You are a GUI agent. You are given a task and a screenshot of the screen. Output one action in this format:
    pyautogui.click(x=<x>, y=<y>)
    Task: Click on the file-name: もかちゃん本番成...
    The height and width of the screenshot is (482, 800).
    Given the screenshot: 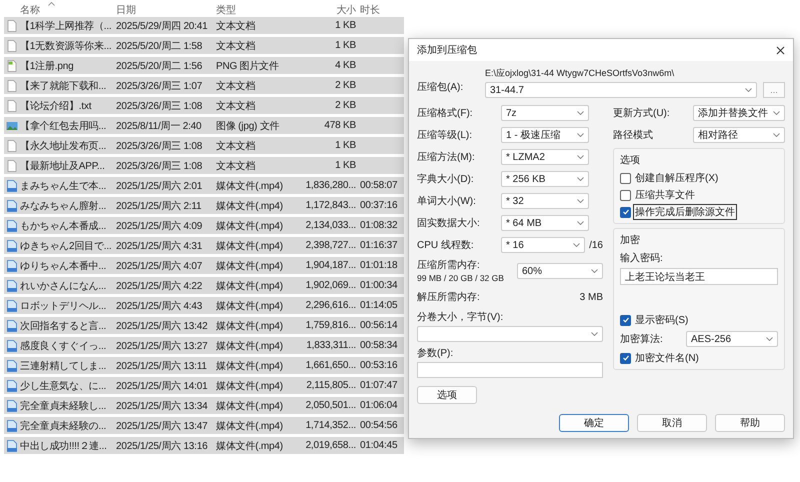 What is the action you would take?
    pyautogui.click(x=64, y=226)
    